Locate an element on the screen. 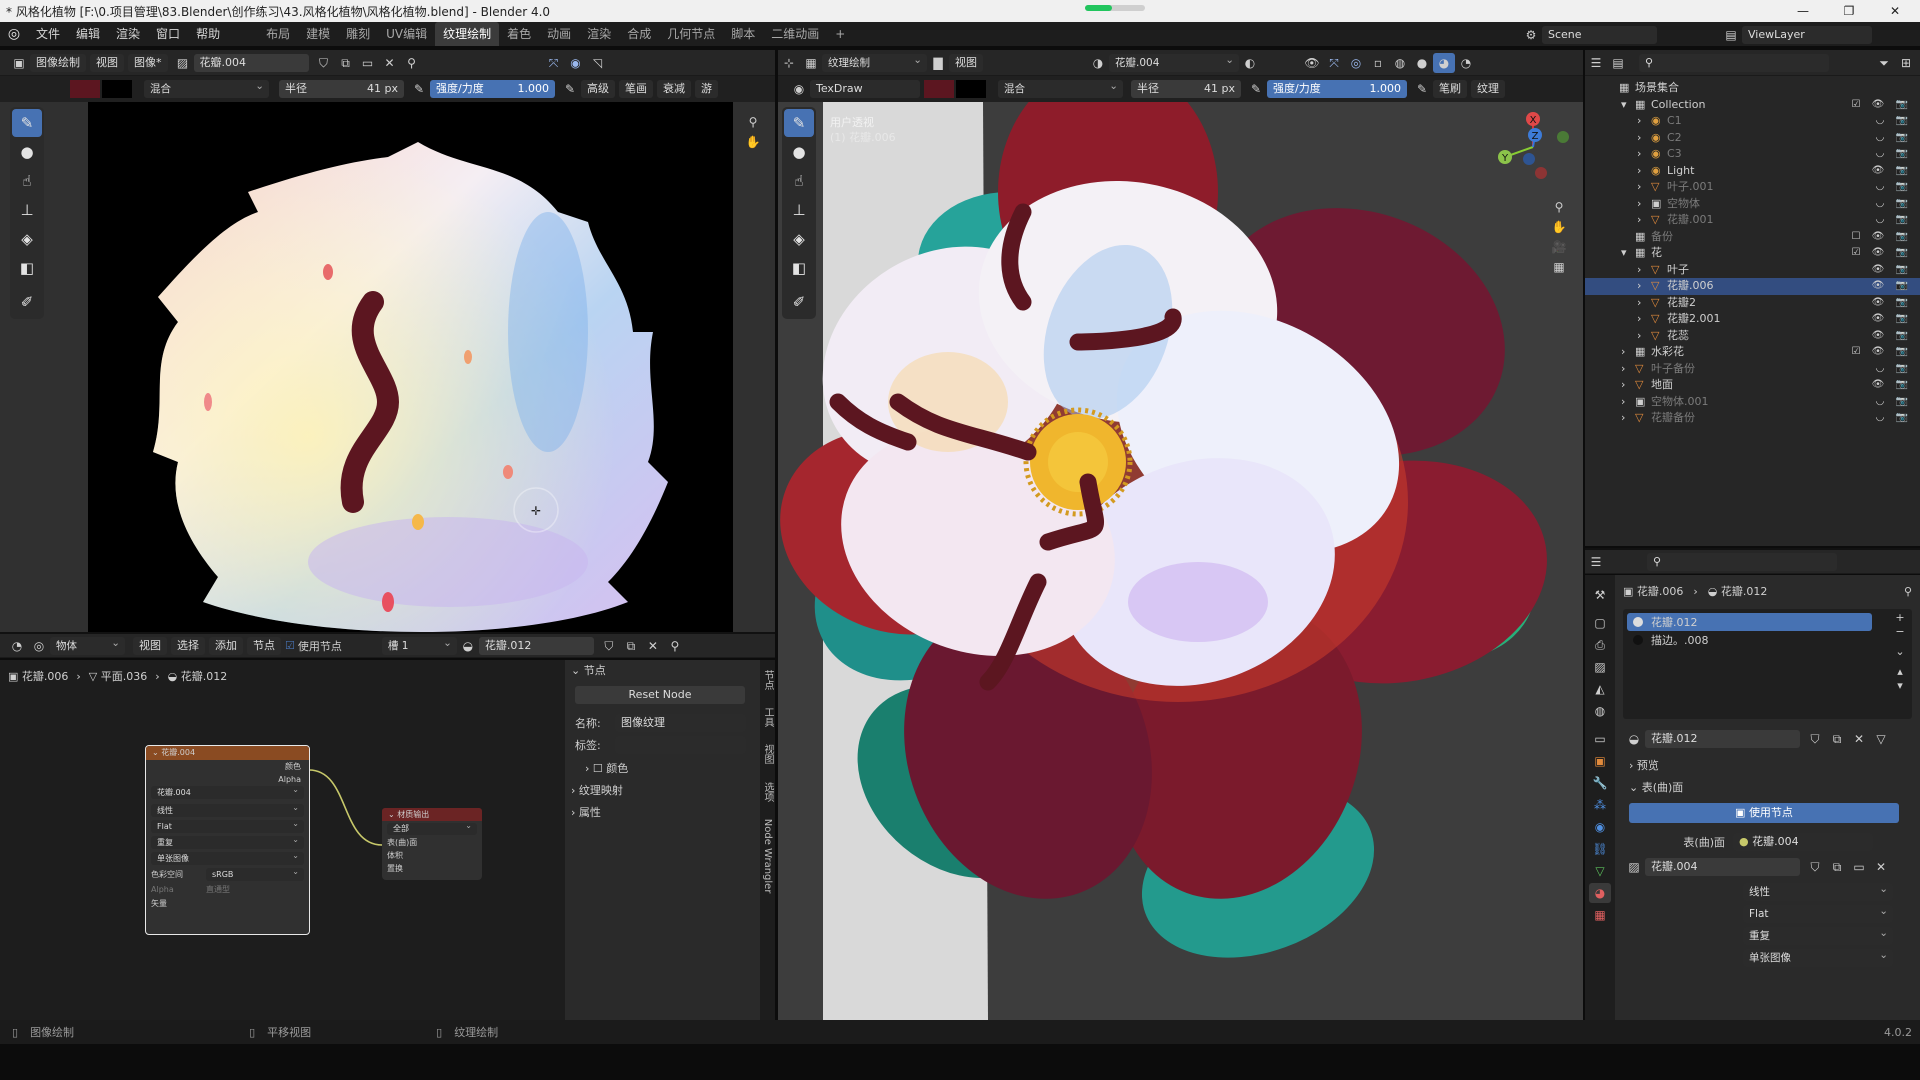 This screenshot has width=1920, height=1080. node-menu-view: 视图 is located at coordinates (150, 645).